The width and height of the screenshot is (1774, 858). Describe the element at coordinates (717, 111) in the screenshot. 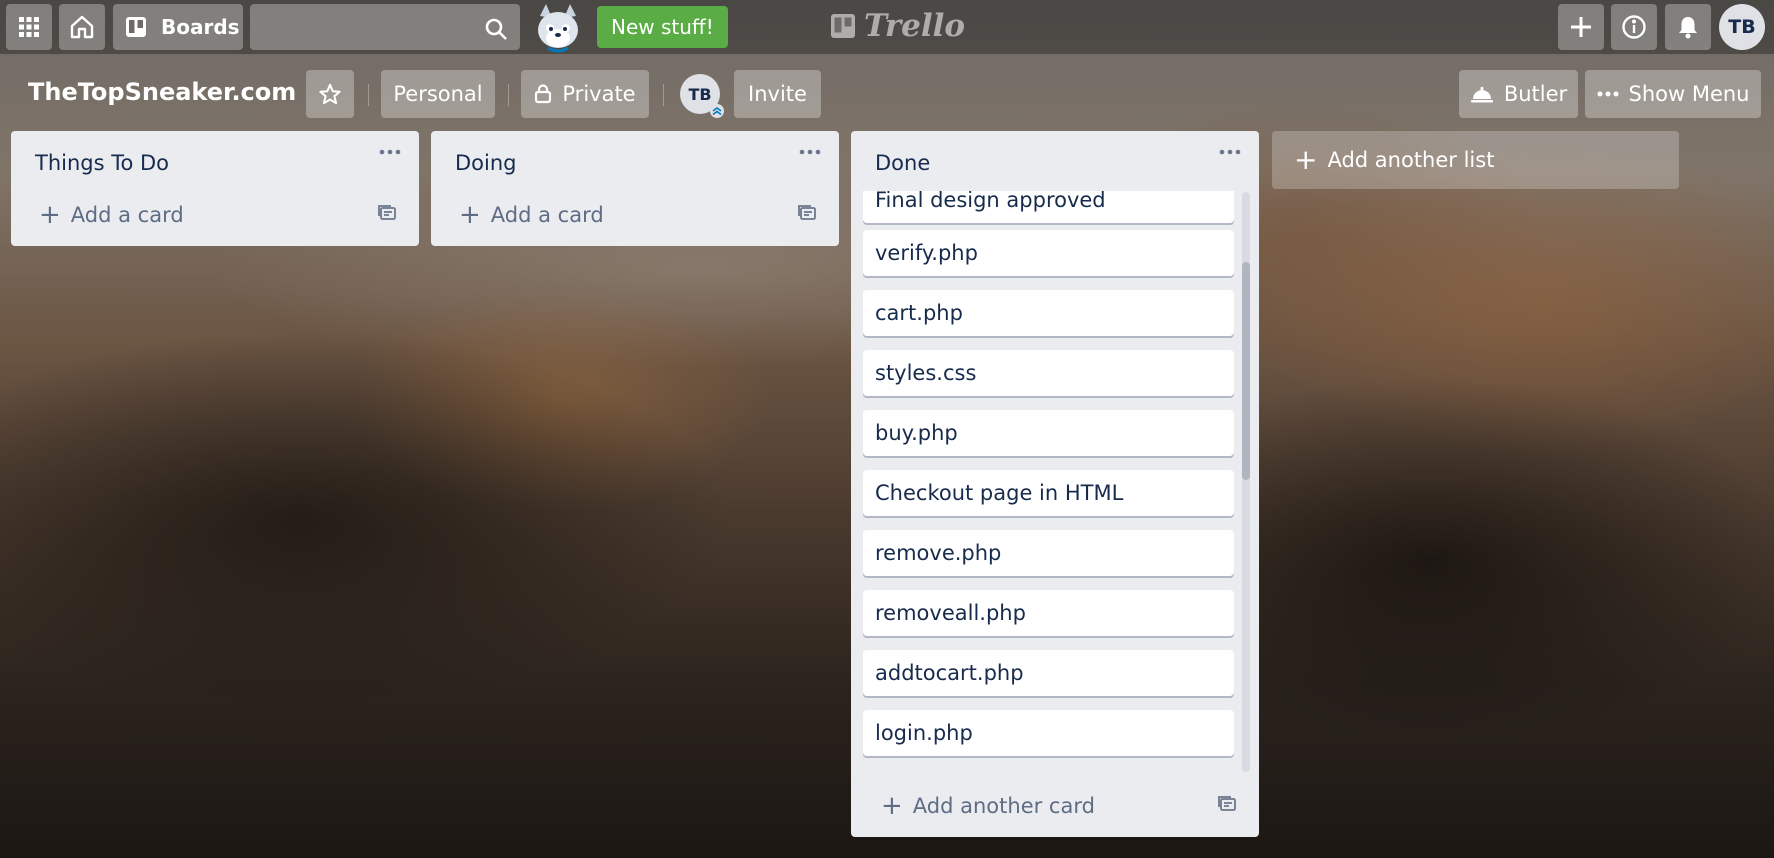

I see `admin-chevron-icon` at that location.